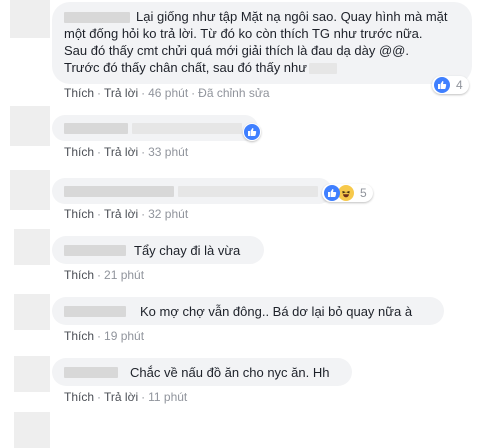 The image size is (502, 448). I want to click on comment-actions: Thích · 19 phút, so click(104, 336).